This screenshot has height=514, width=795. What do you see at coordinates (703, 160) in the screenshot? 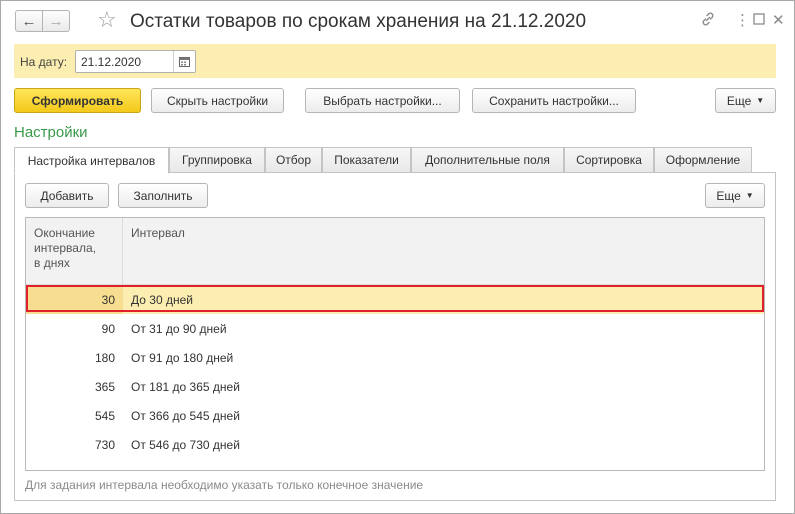
I see `tab-appearance: Оформление` at bounding box center [703, 160].